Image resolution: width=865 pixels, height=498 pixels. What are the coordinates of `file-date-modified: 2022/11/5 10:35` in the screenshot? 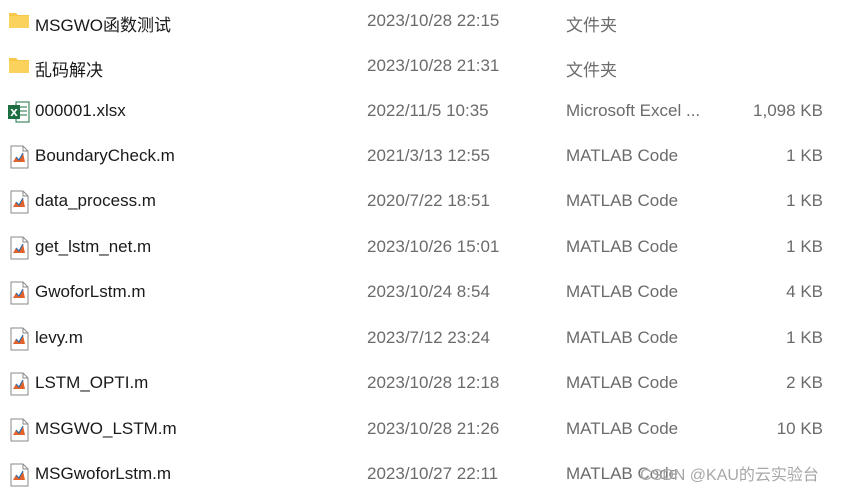 It's located at (428, 110).